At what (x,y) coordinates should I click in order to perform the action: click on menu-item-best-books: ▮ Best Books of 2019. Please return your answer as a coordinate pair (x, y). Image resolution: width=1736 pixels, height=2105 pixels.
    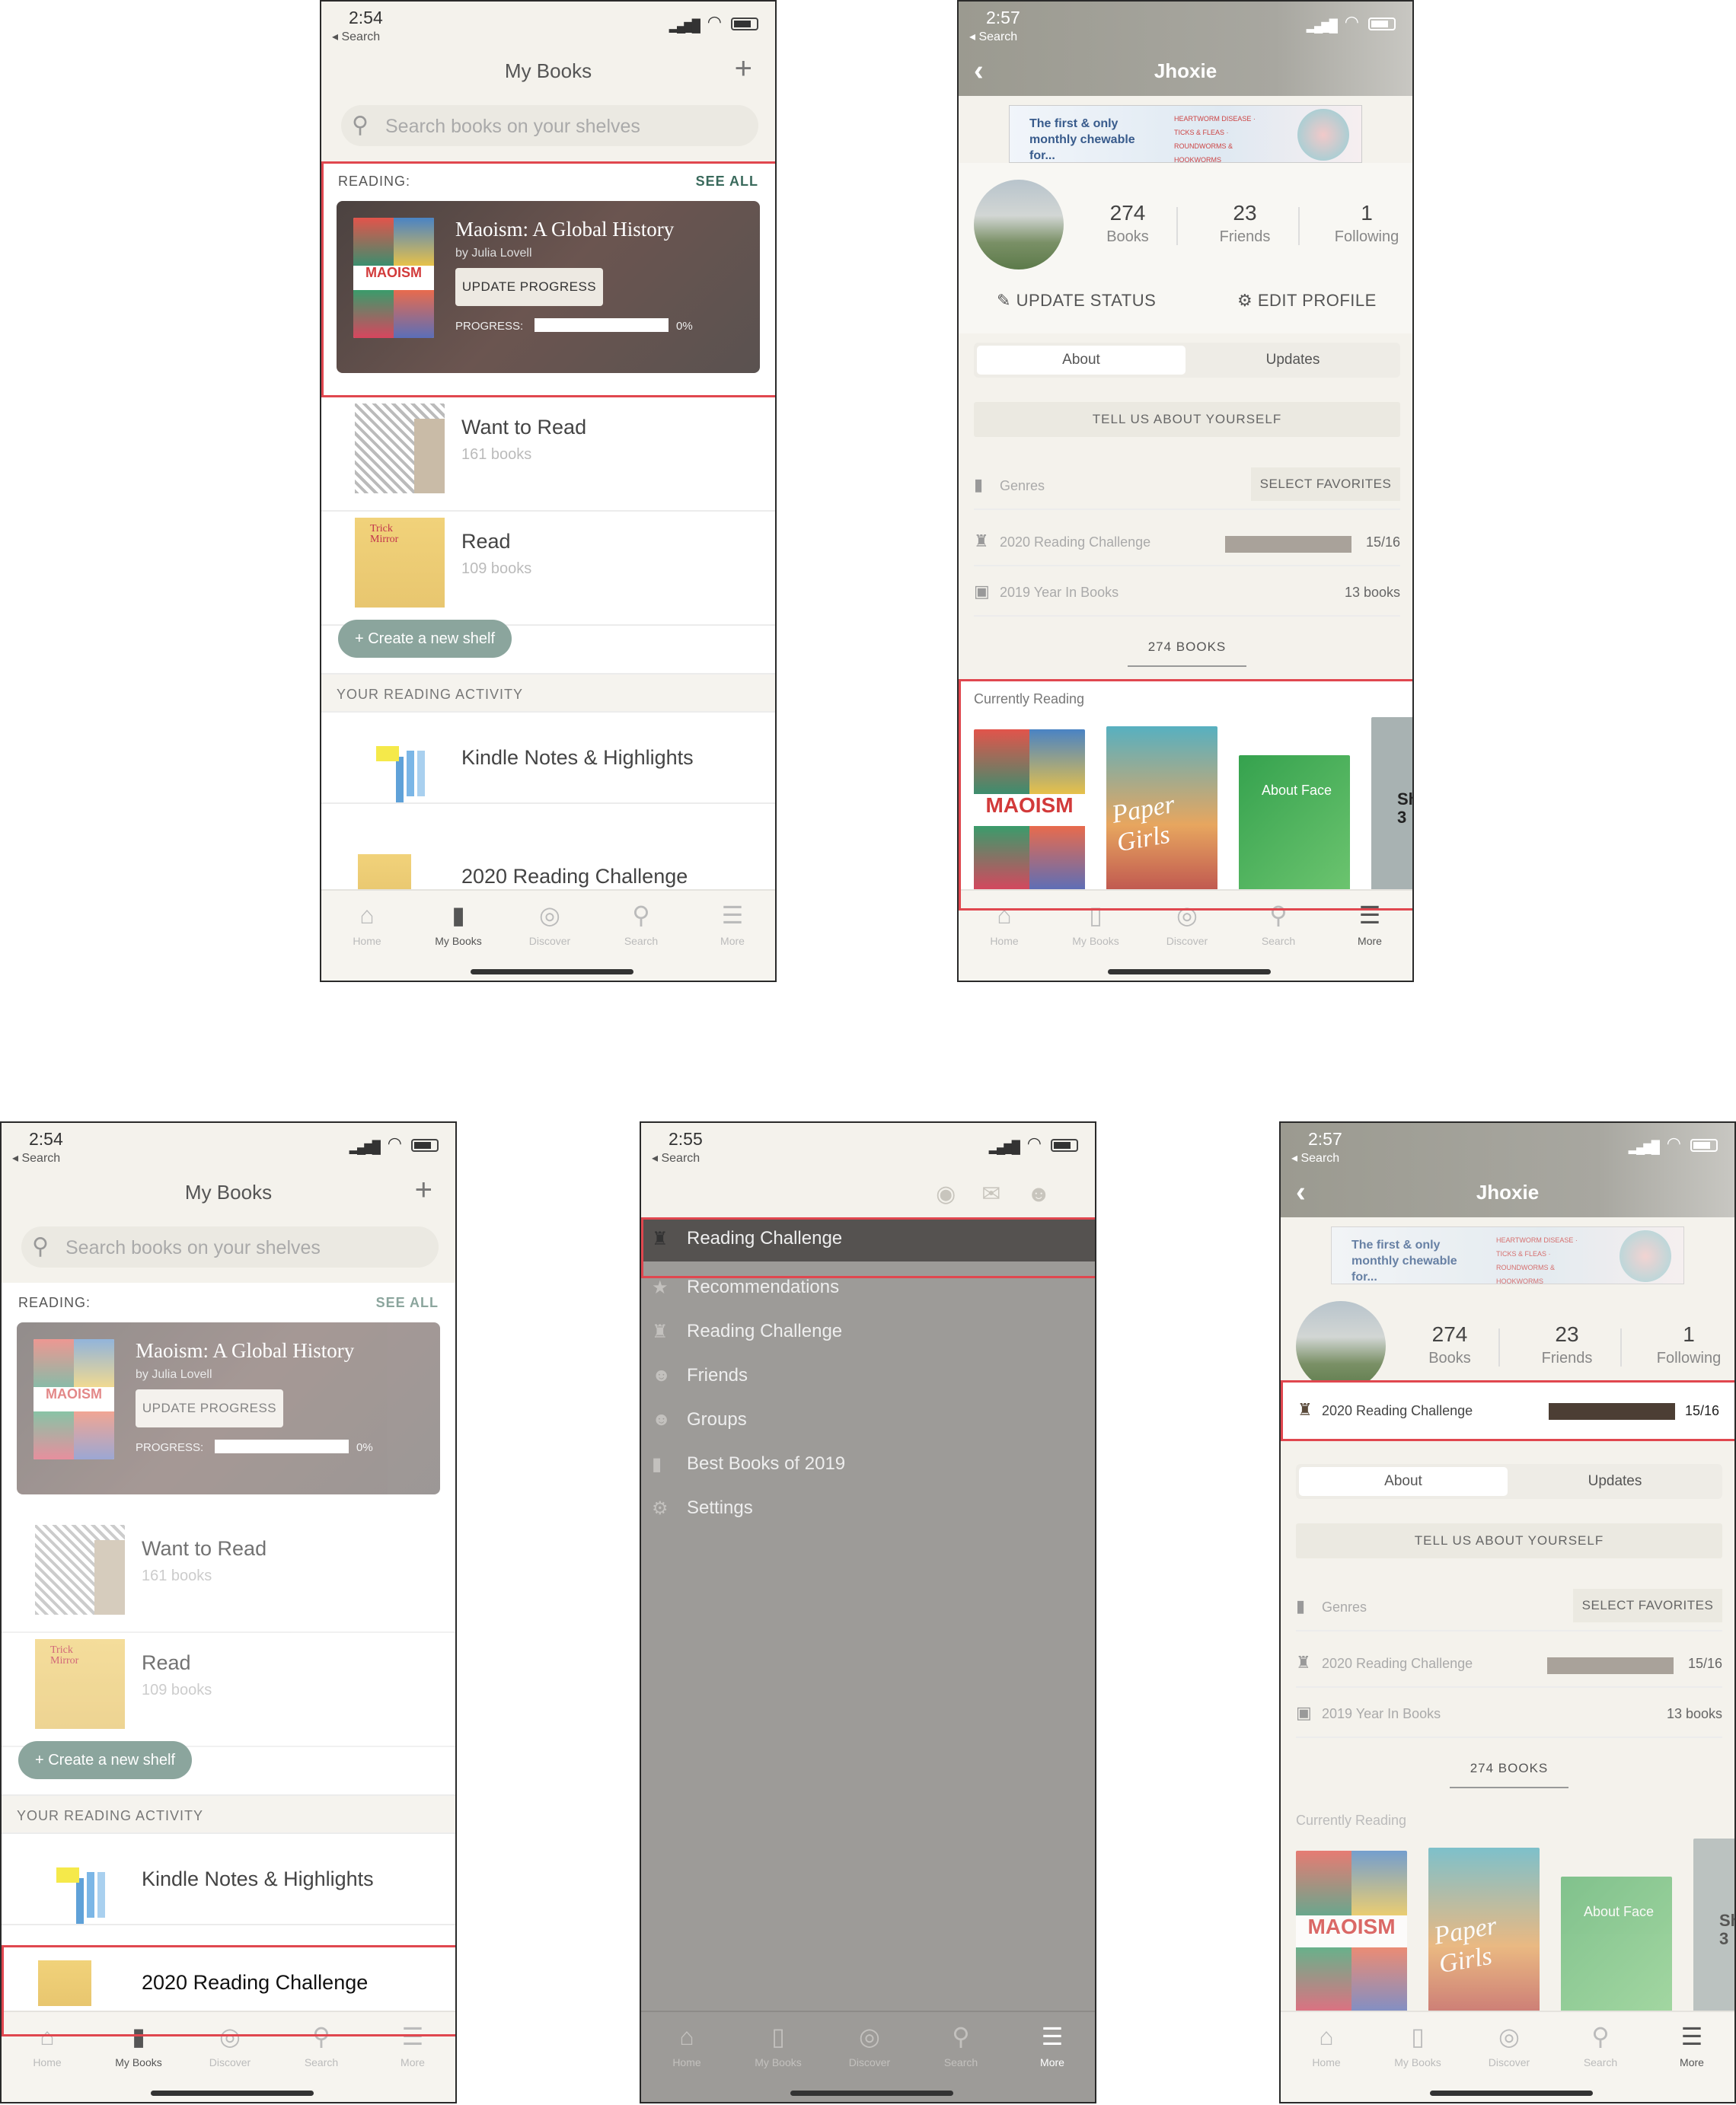
    Looking at the image, I should click on (868, 1465).